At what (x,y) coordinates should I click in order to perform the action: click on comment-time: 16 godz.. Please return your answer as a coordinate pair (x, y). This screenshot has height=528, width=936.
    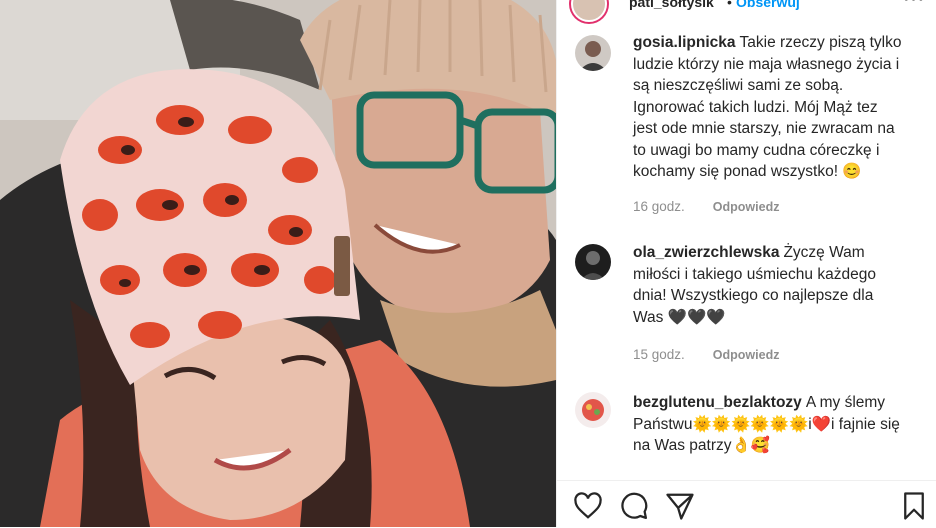
    Looking at the image, I should click on (659, 206).